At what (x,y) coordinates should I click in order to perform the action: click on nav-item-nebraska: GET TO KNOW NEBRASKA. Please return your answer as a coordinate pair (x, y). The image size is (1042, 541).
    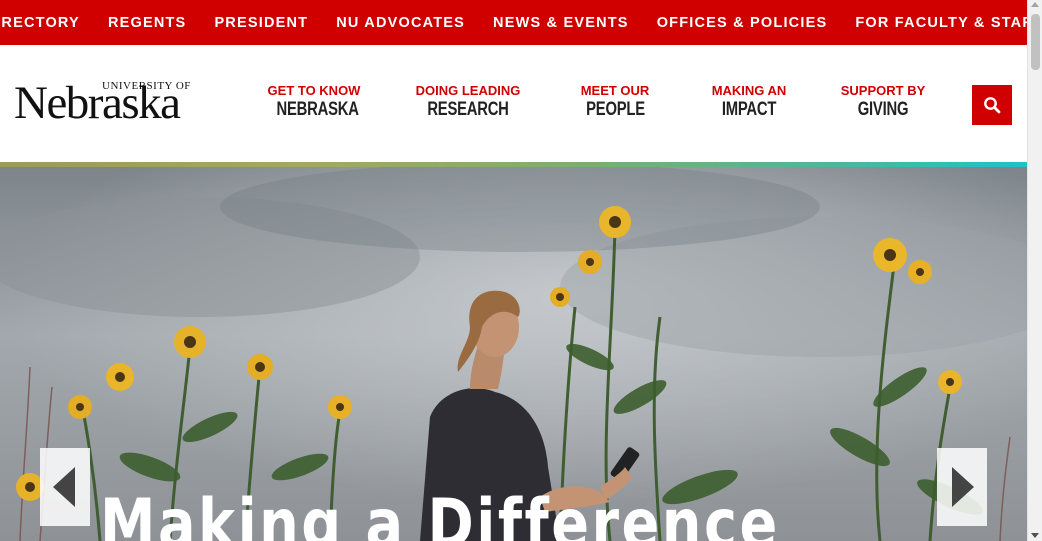
    Looking at the image, I should click on (314, 102).